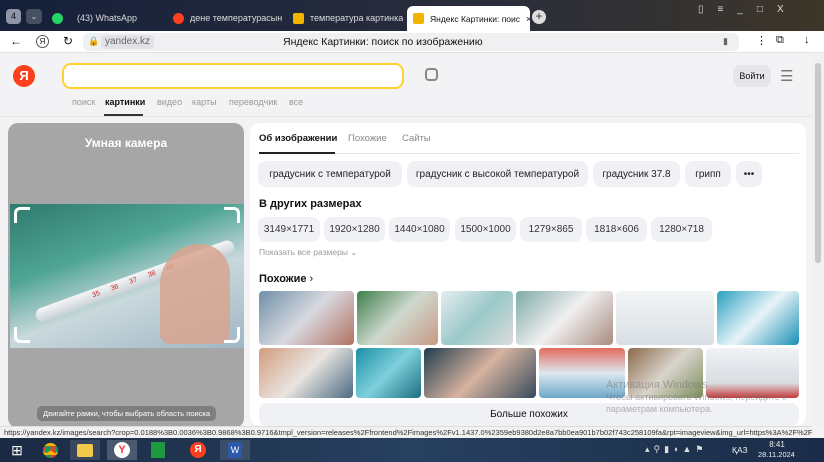 The height and width of the screenshot is (462, 824). I want to click on watermark-line: Чтобы активировать Windows, перейдите к, so click(696, 397).